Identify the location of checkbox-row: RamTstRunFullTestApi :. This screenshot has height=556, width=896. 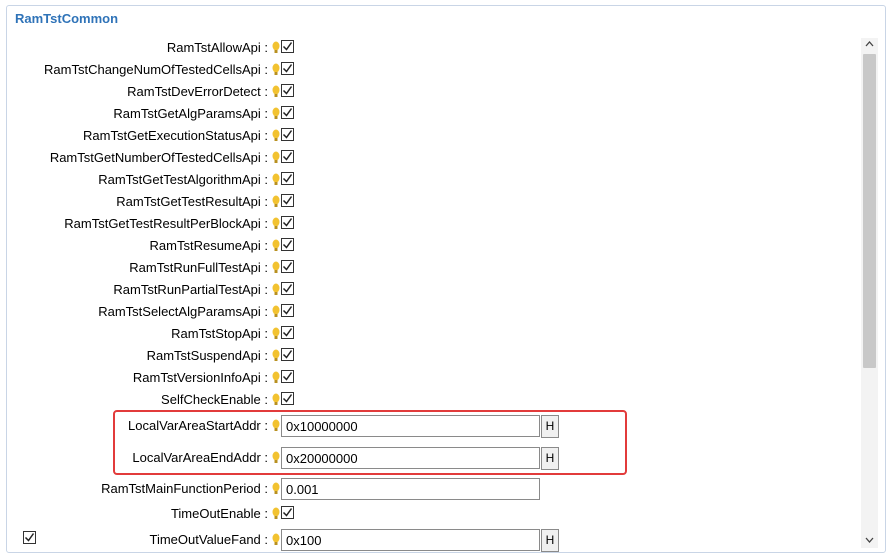
(430, 268).